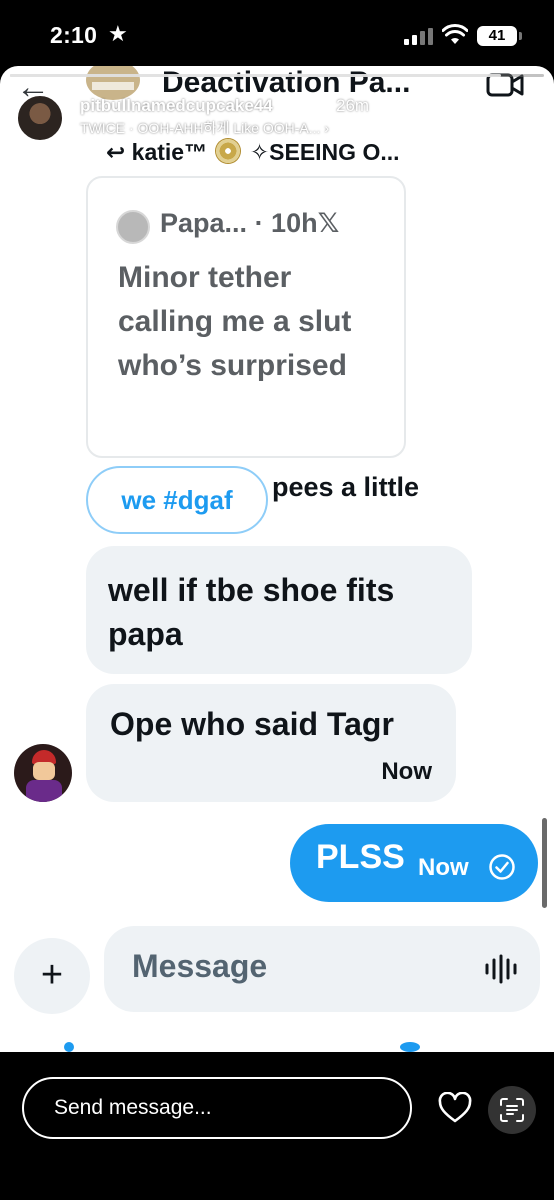 This screenshot has height=1200, width=554. I want to click on message-input-placeholder: Message, so click(200, 966).